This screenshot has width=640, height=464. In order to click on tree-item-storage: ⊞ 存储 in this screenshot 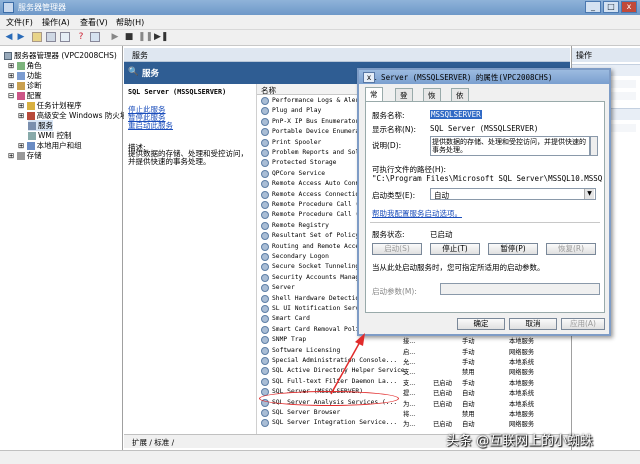, I will do `click(25, 155)`.